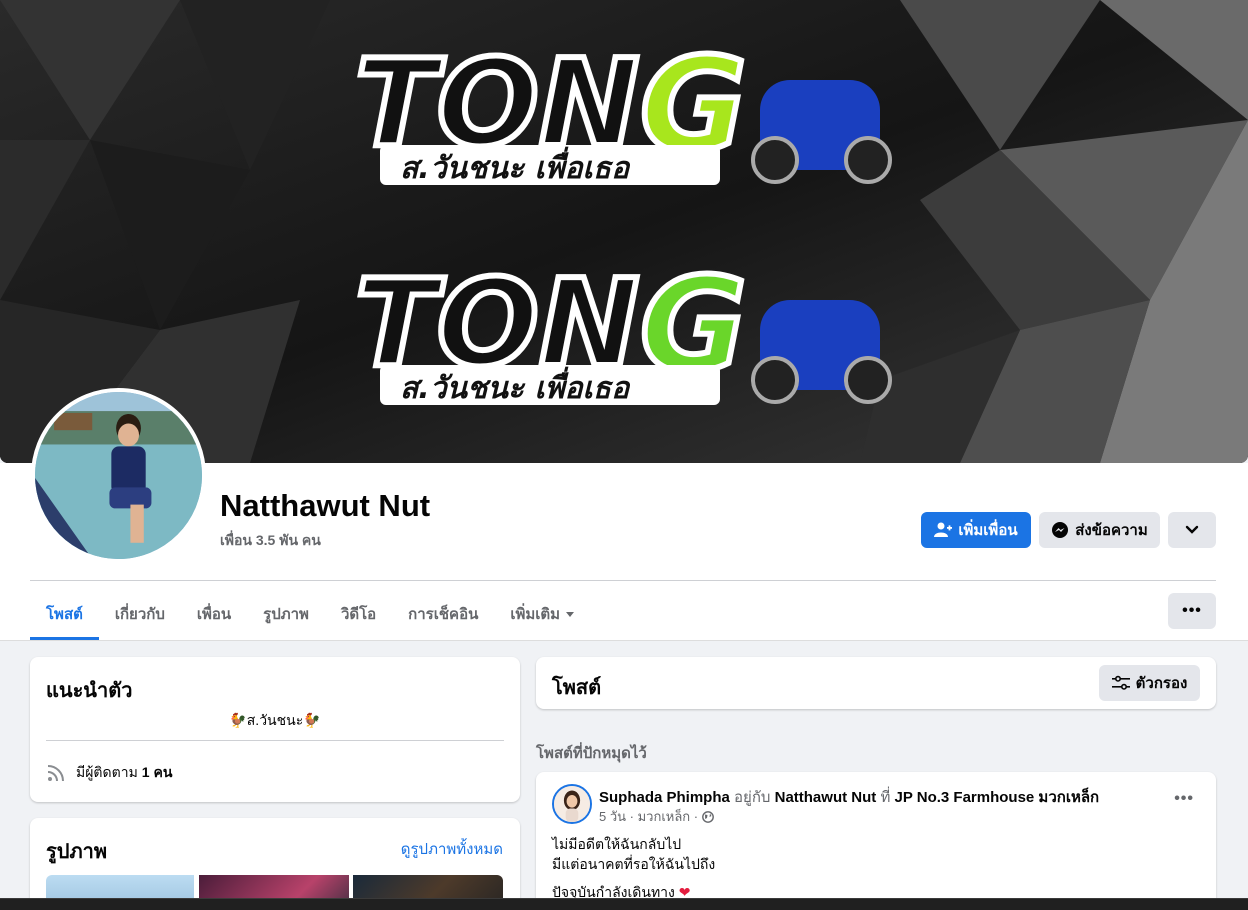  What do you see at coordinates (572, 804) in the screenshot?
I see `post-author-avatar` at bounding box center [572, 804].